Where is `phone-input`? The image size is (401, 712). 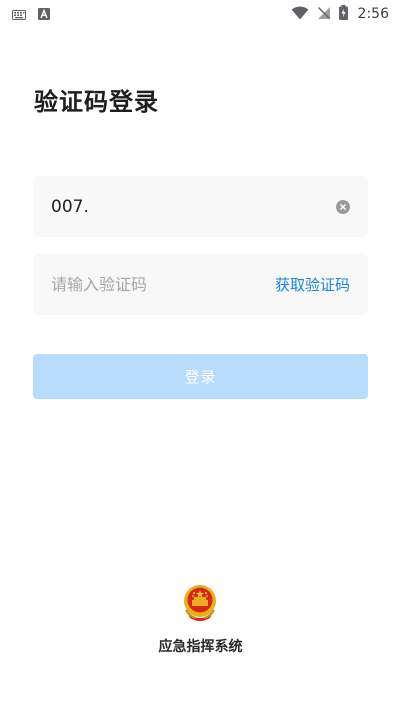
phone-input is located at coordinates (193, 206).